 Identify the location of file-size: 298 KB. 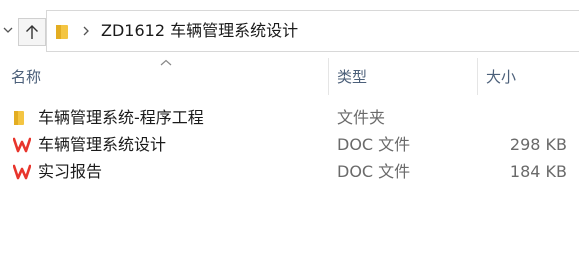
(538, 144).